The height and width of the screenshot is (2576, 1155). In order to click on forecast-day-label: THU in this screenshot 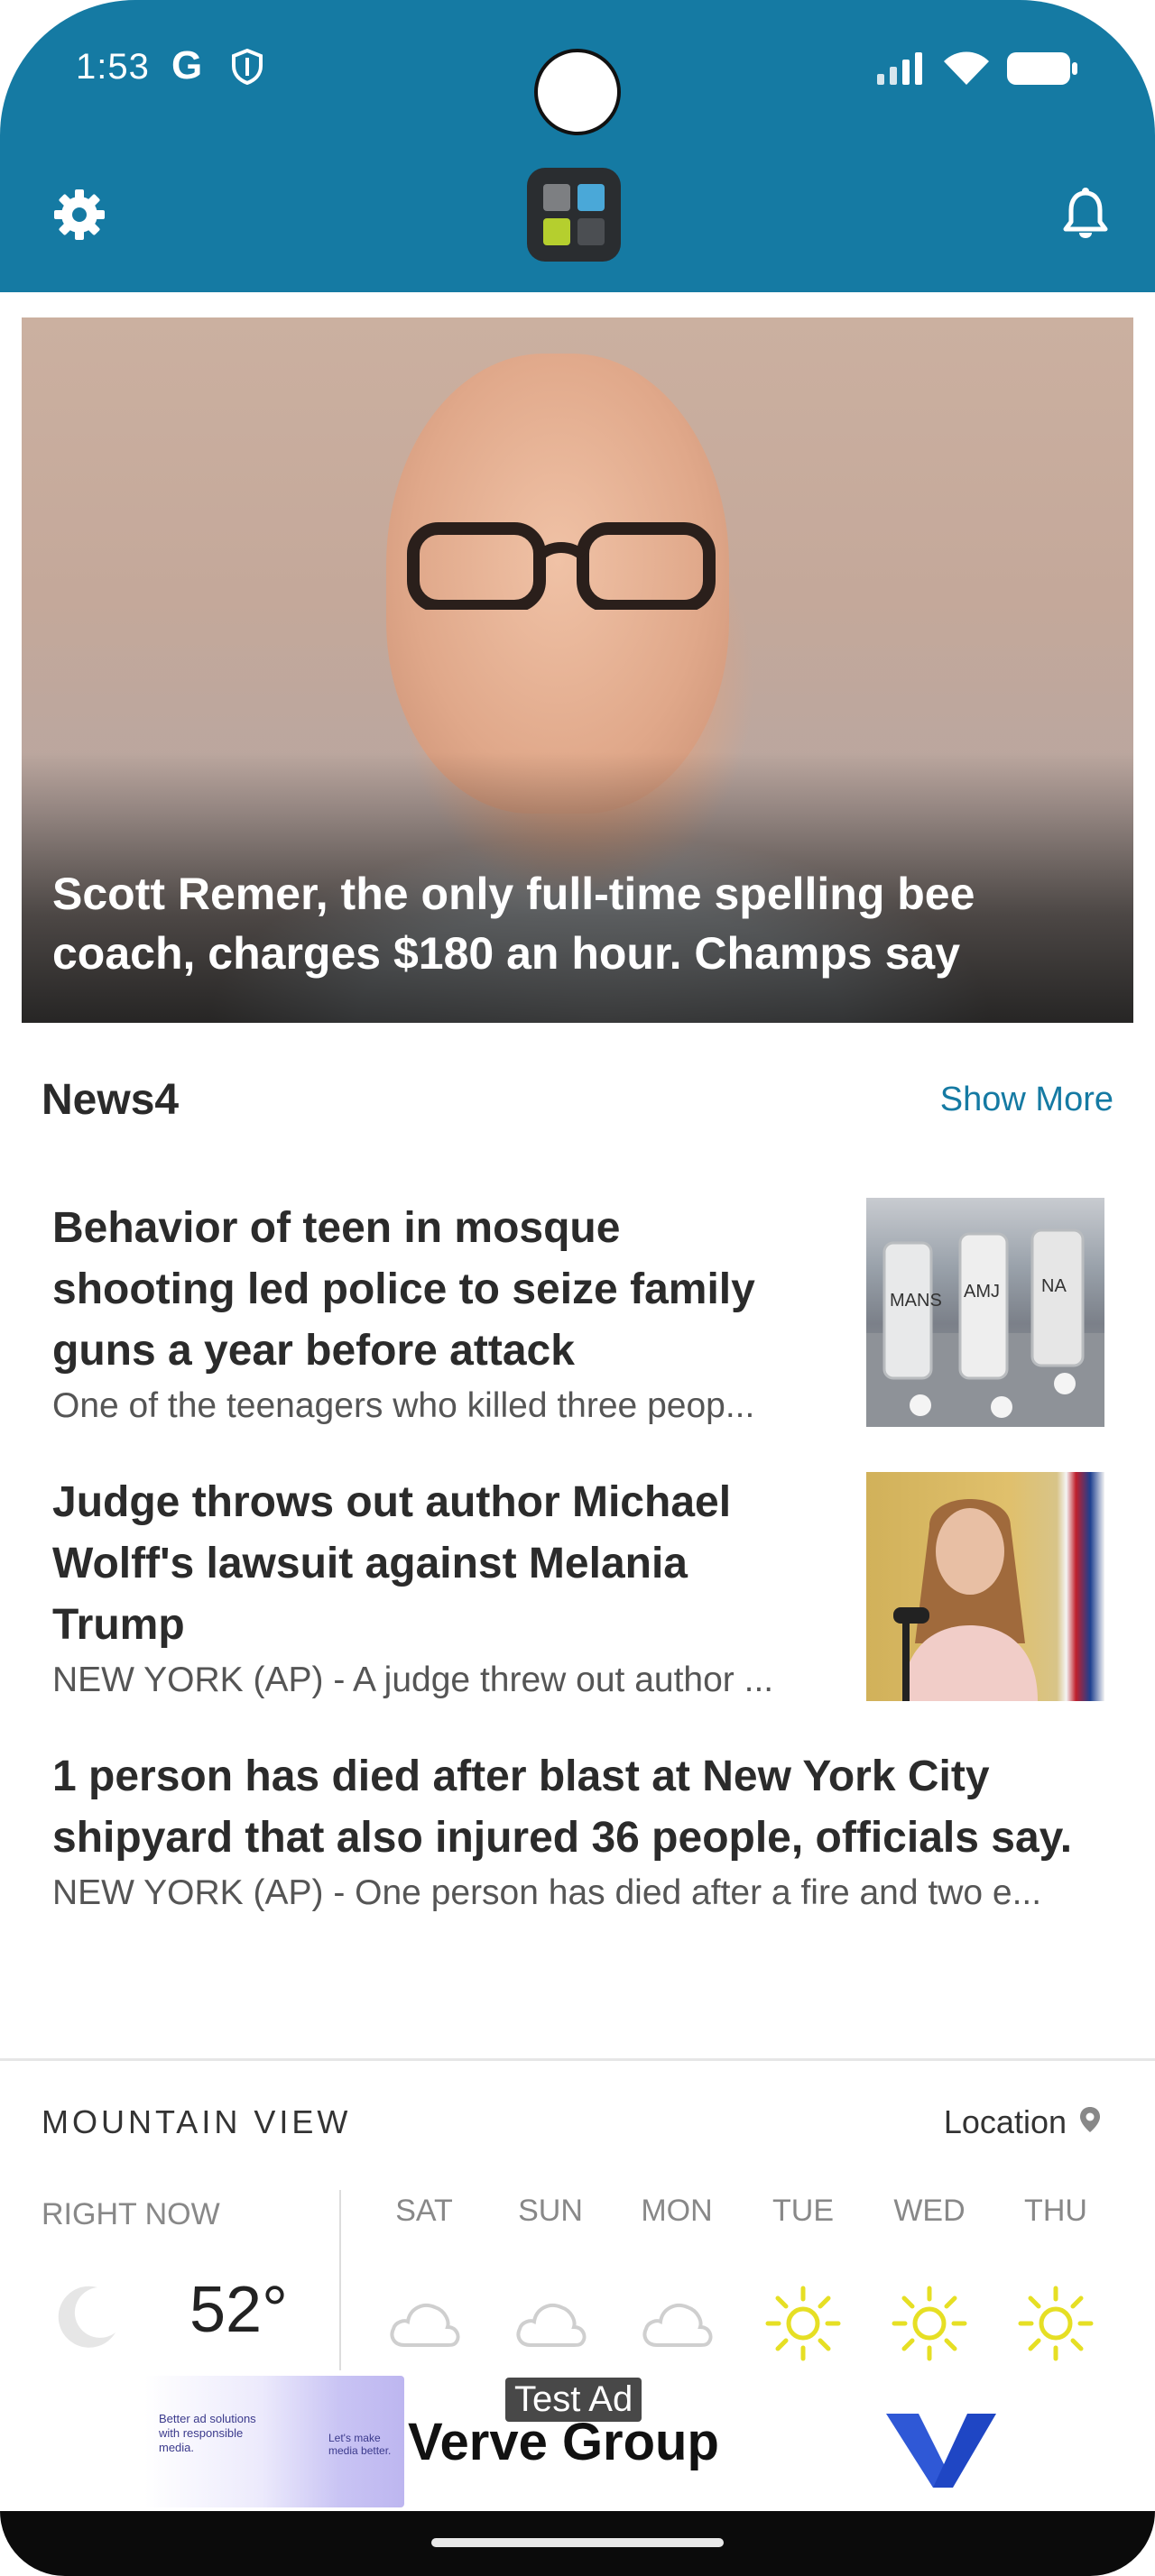, I will do `click(1055, 2211)`.